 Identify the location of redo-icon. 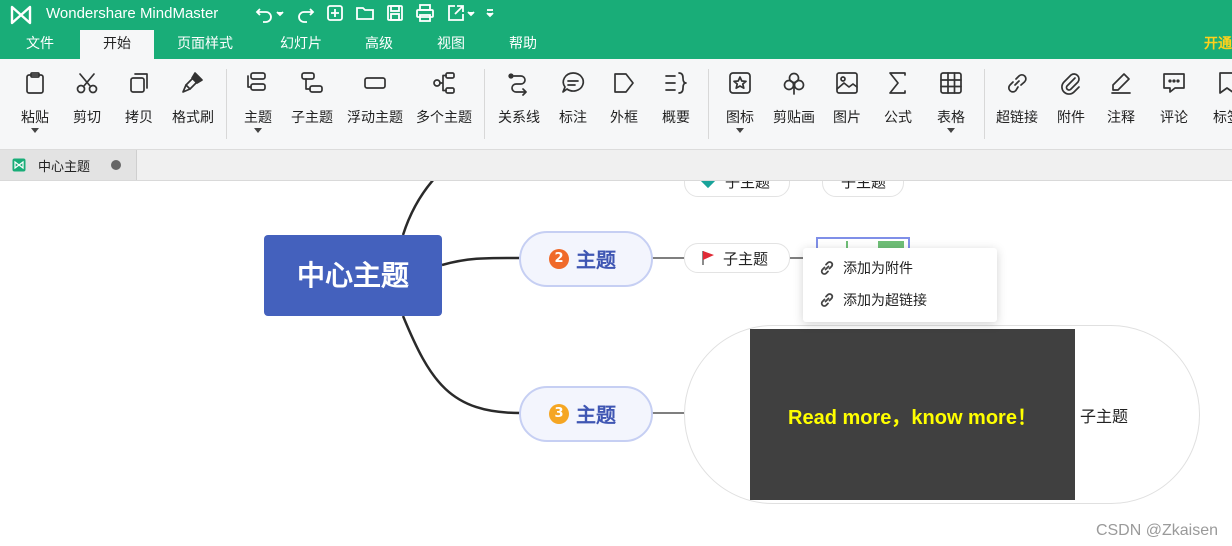
(307, 14).